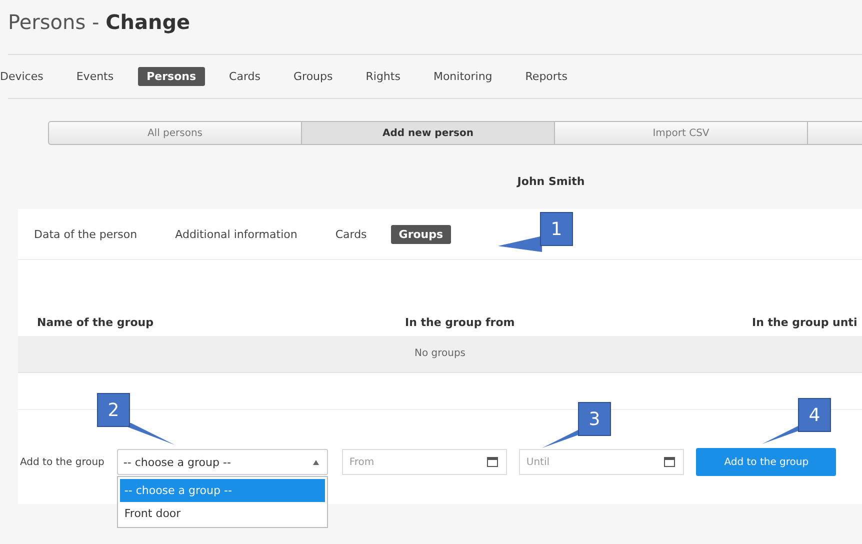 This screenshot has height=544, width=862. Describe the element at coordinates (814, 415) in the screenshot. I see `callout-number: 4` at that location.